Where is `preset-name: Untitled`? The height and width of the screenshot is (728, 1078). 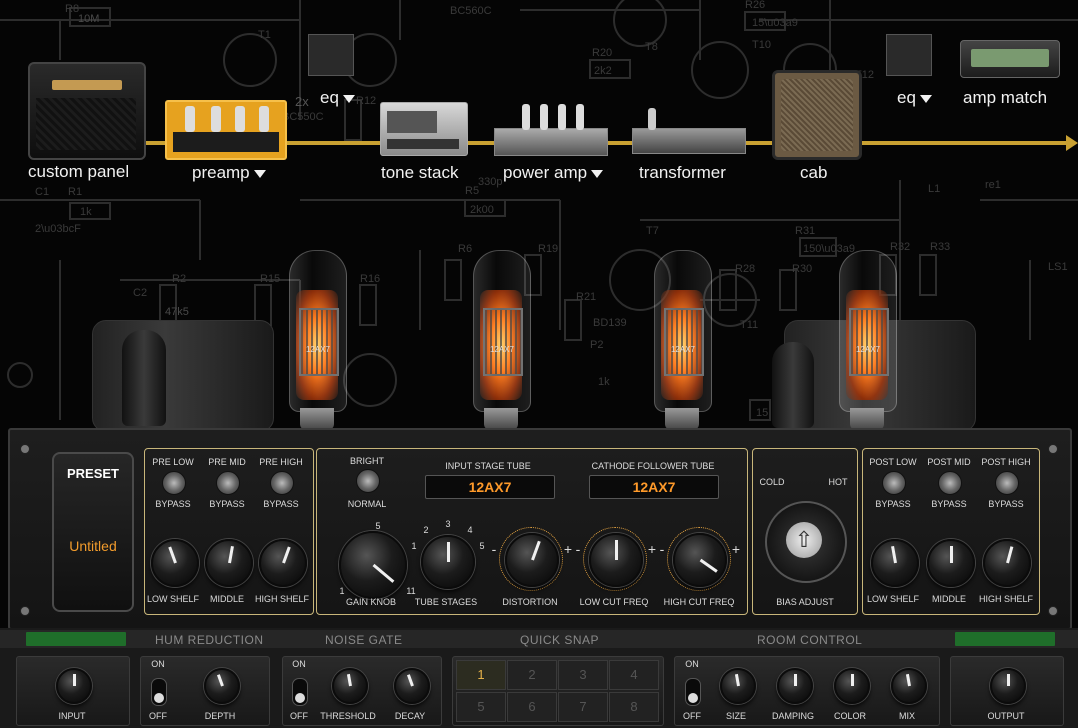 preset-name: Untitled is located at coordinates (93, 546).